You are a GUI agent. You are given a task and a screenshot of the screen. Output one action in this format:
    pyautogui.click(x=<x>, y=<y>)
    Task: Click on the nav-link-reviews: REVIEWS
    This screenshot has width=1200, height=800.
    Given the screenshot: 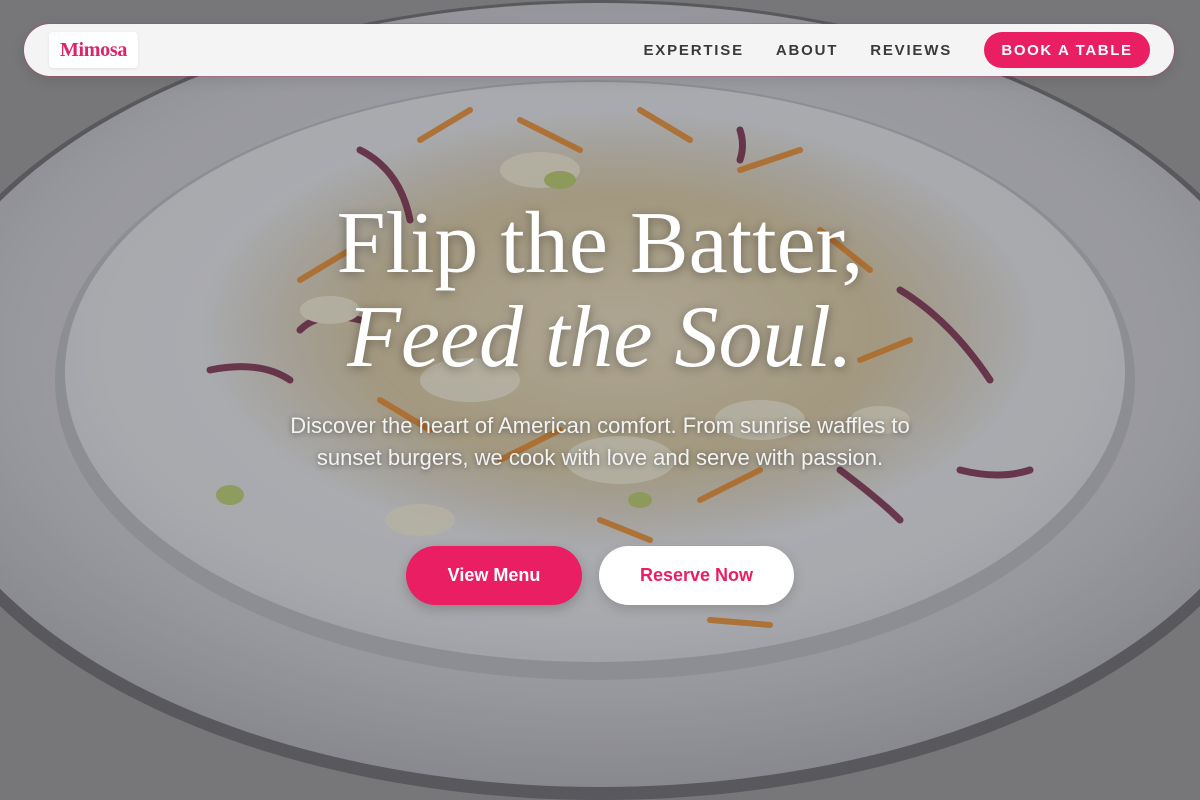 What is the action you would take?
    pyautogui.click(x=911, y=50)
    